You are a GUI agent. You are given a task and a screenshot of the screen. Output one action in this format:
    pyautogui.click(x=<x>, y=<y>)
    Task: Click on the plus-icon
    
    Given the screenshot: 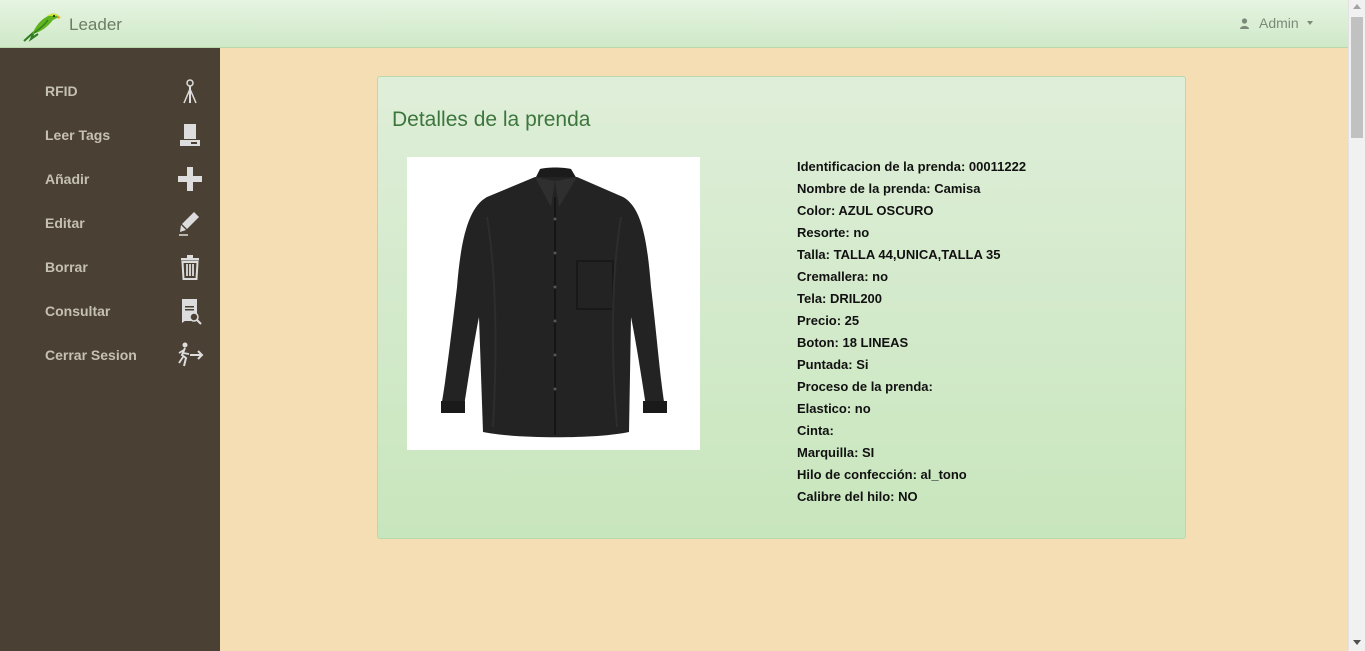 What is the action you would take?
    pyautogui.click(x=190, y=179)
    